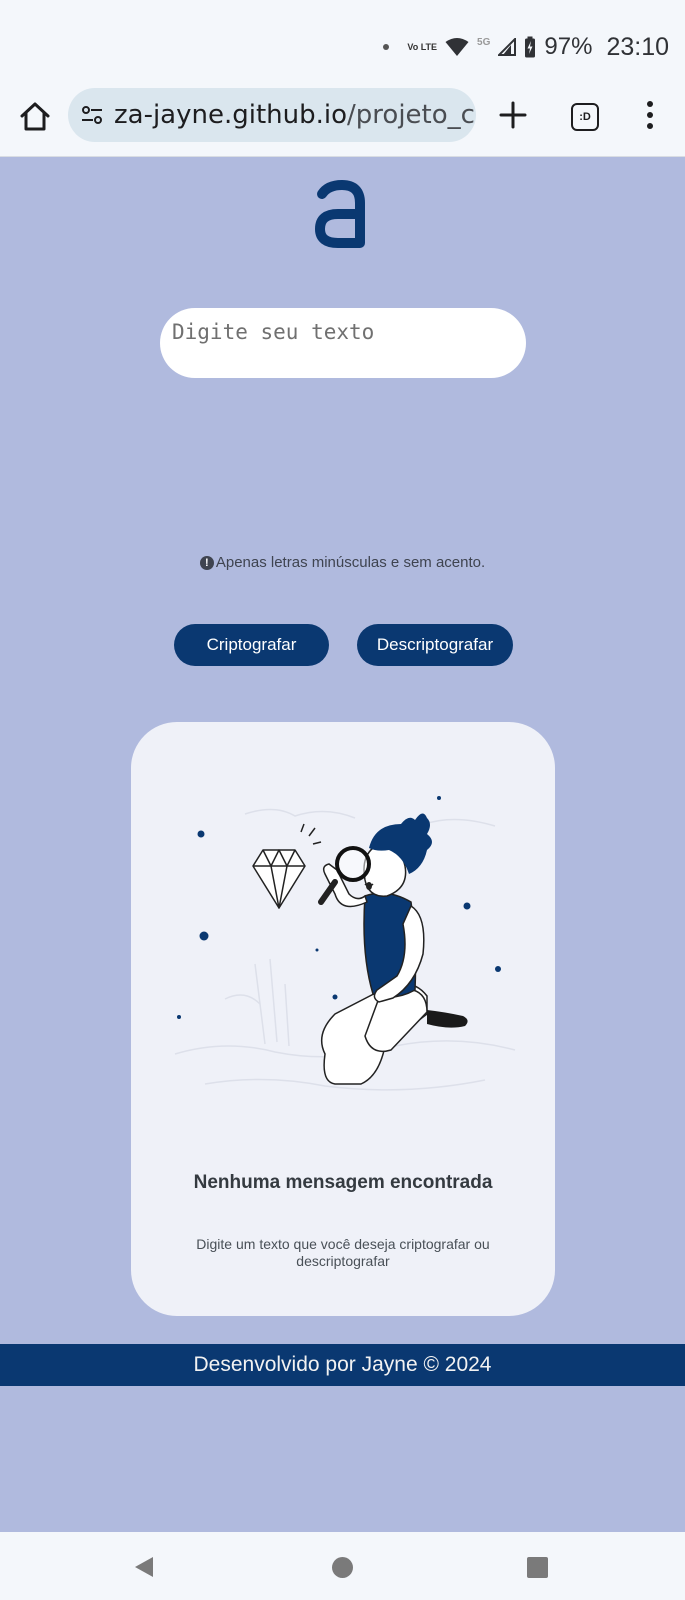  I want to click on footer: Desenvolvido por Jayne © 2024, so click(342, 1365).